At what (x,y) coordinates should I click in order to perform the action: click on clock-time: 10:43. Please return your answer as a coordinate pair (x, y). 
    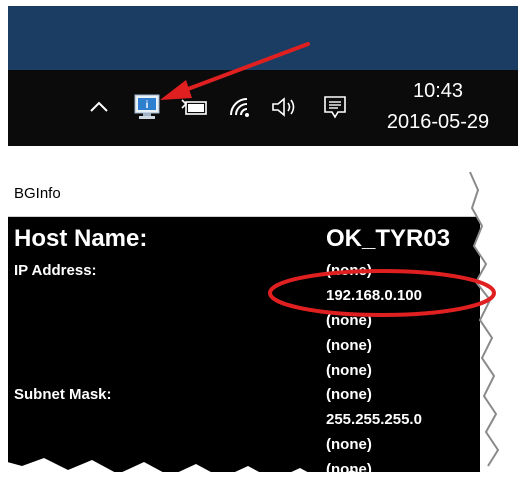
    Looking at the image, I should click on (438, 91).